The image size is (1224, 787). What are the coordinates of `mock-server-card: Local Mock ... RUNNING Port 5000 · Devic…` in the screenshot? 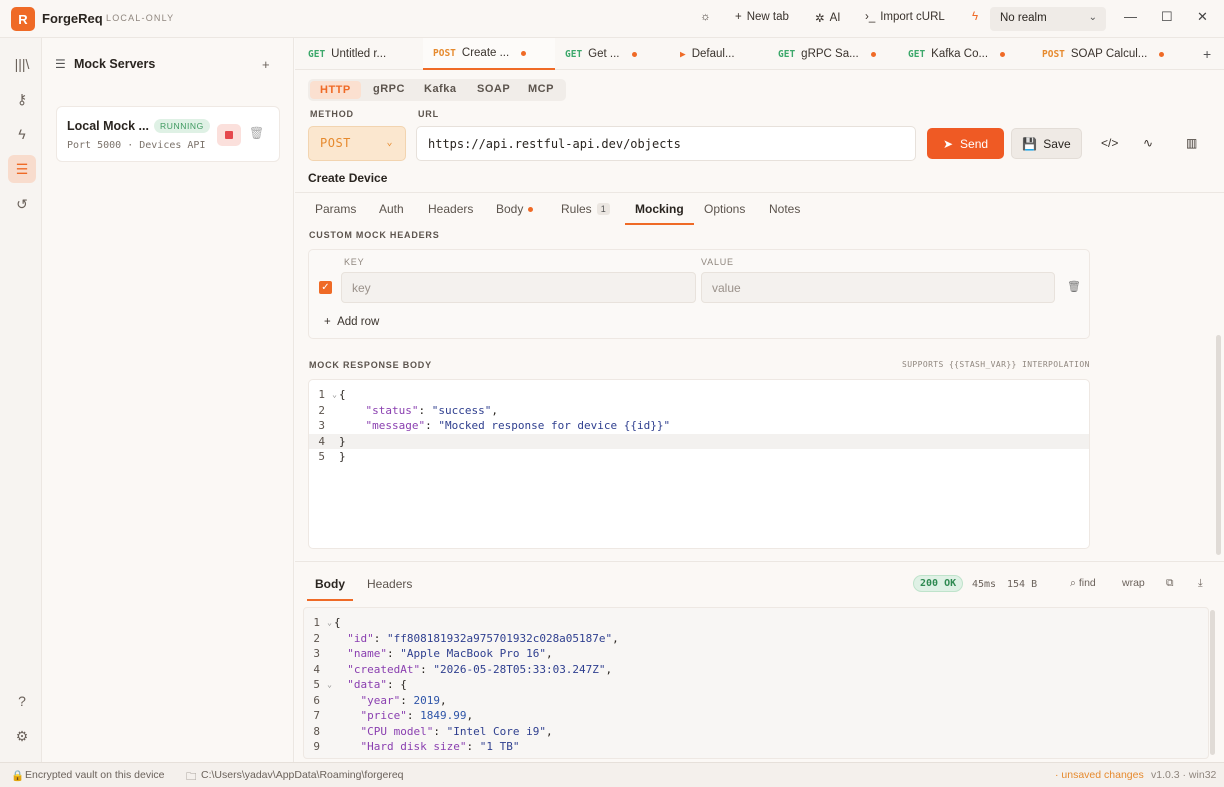 It's located at (168, 134).